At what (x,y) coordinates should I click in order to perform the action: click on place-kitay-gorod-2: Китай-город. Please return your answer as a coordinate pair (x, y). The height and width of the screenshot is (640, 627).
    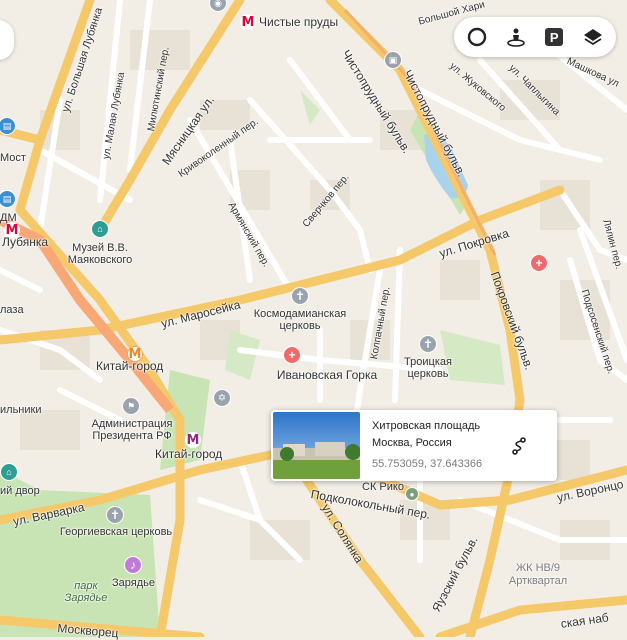
    Looking at the image, I should click on (188, 454).